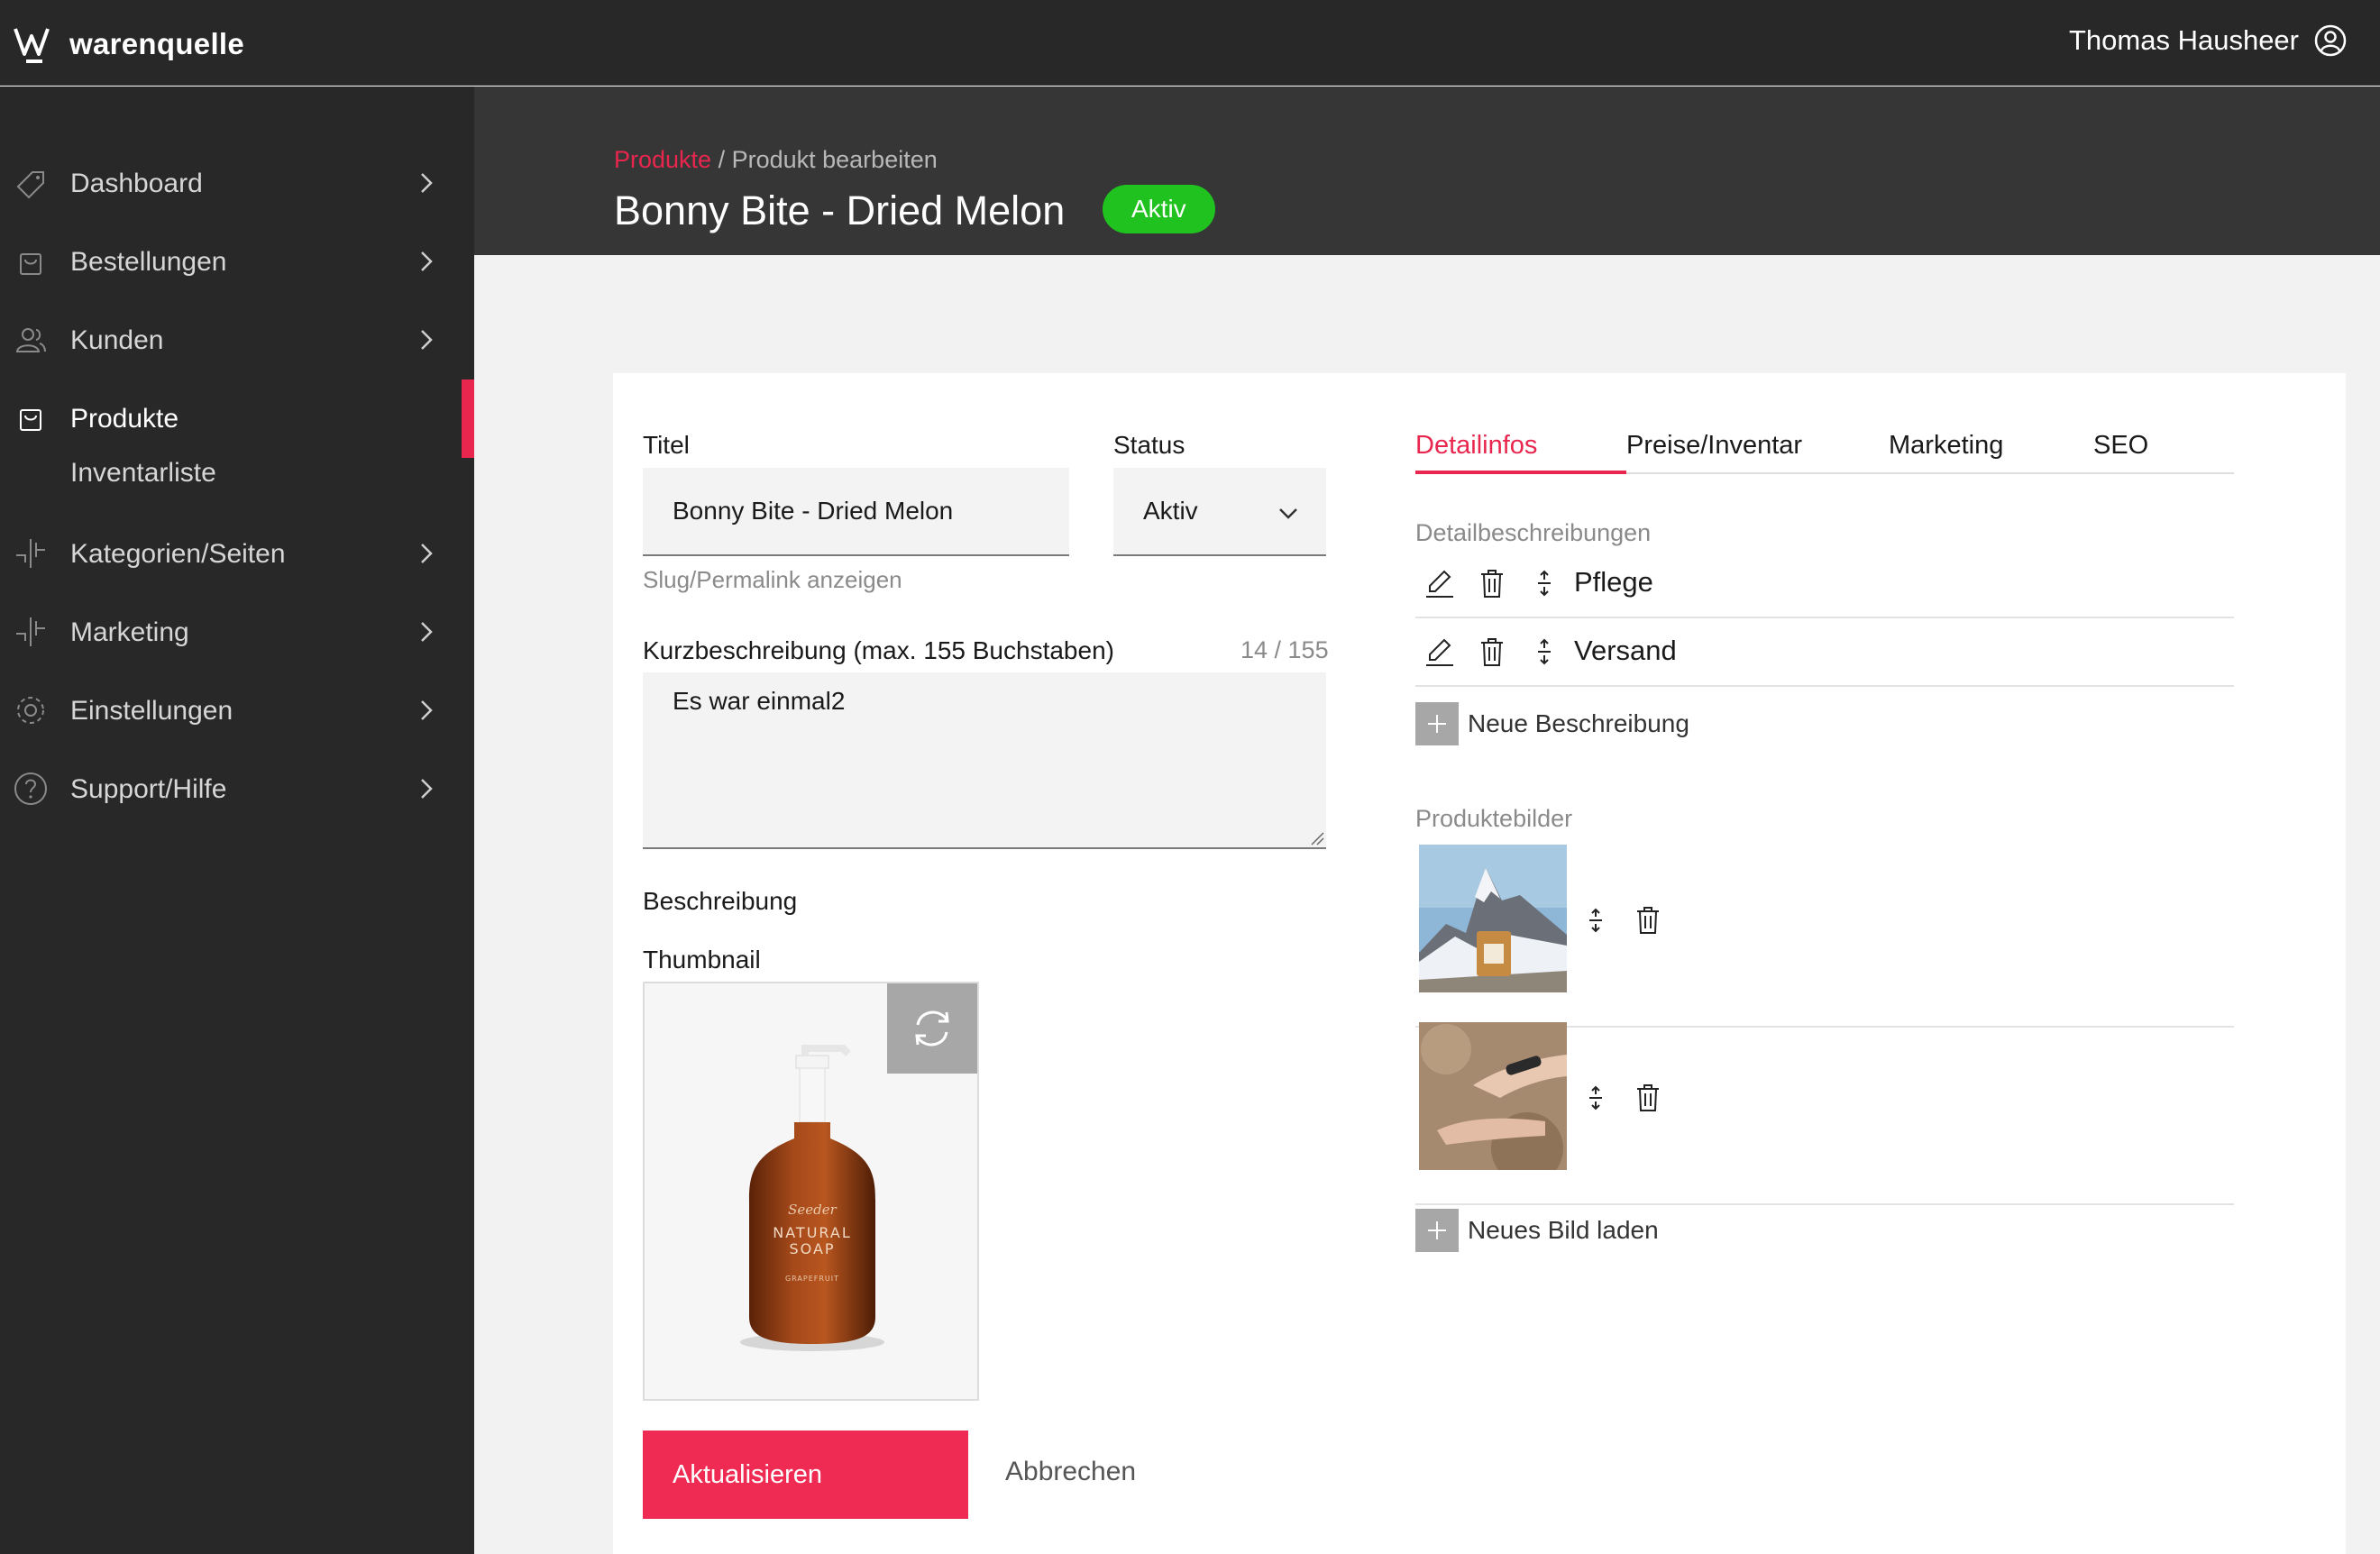  I want to click on sidebar-item-support: Support/Hilfe, so click(237, 789).